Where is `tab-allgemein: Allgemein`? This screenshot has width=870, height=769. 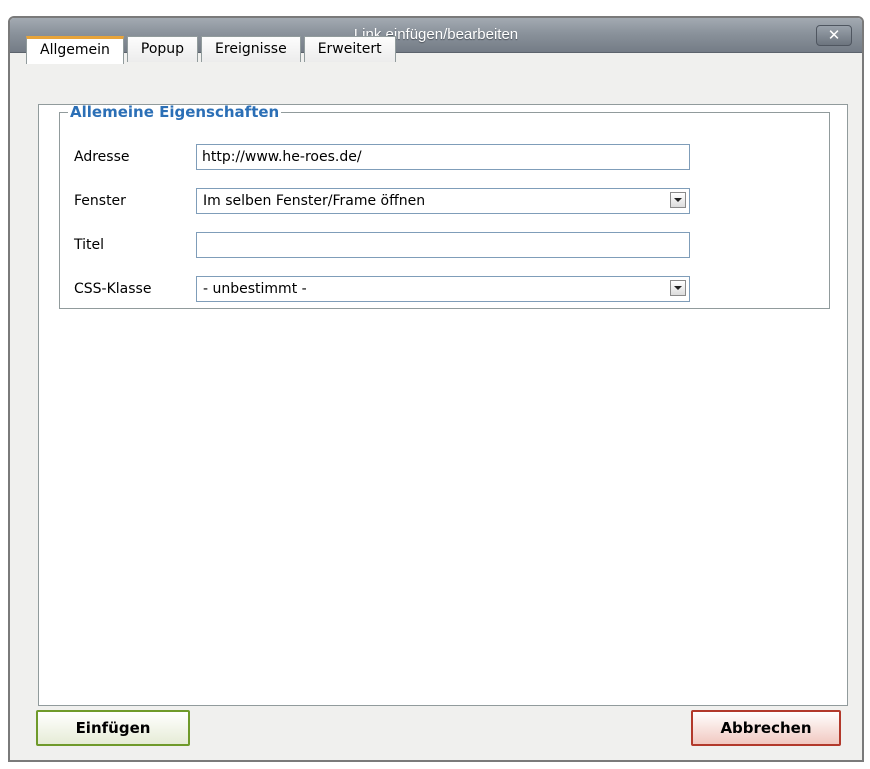
tab-allgemein: Allgemein is located at coordinates (75, 50).